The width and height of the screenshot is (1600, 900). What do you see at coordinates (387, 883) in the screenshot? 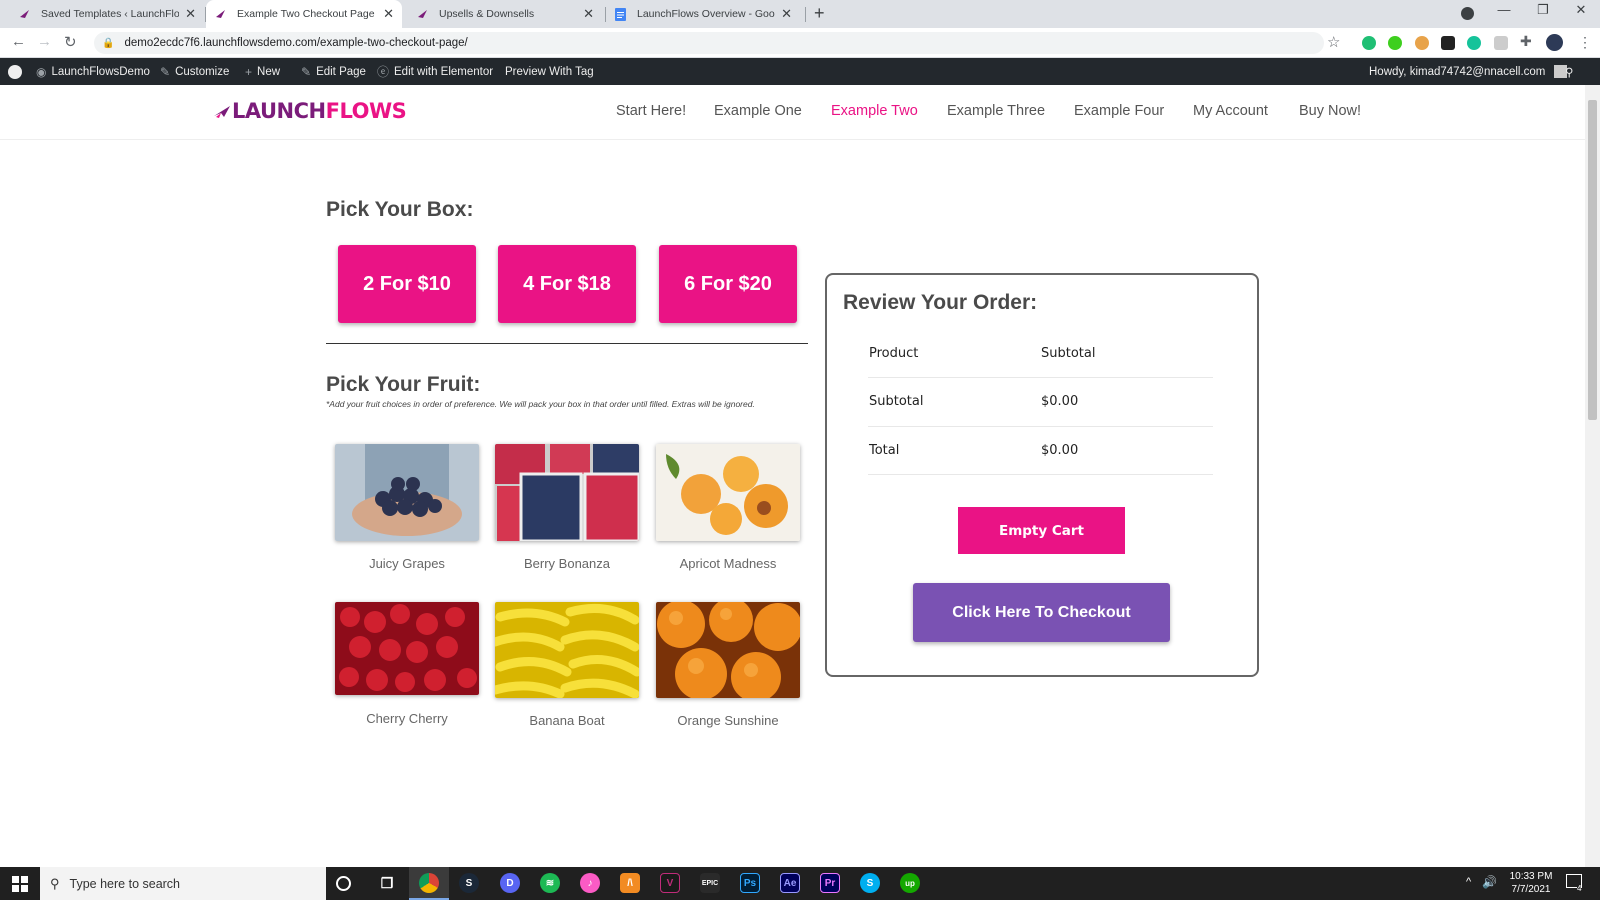
I see `task-view-icon: ❐` at bounding box center [387, 883].